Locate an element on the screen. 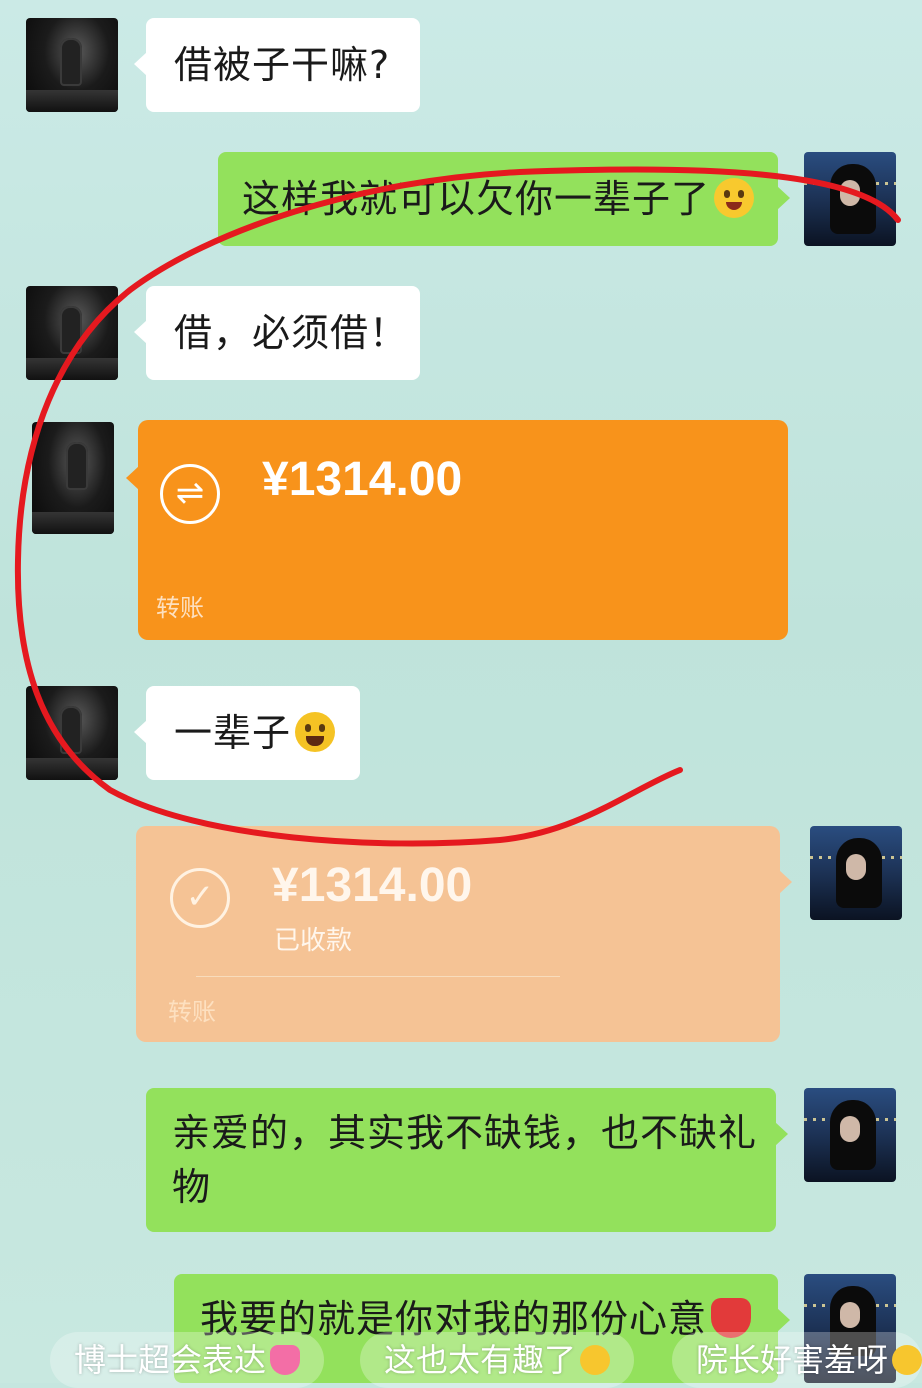 The height and width of the screenshot is (1388, 922). winking-tongue-emoji-icon is located at coordinates (734, 198).